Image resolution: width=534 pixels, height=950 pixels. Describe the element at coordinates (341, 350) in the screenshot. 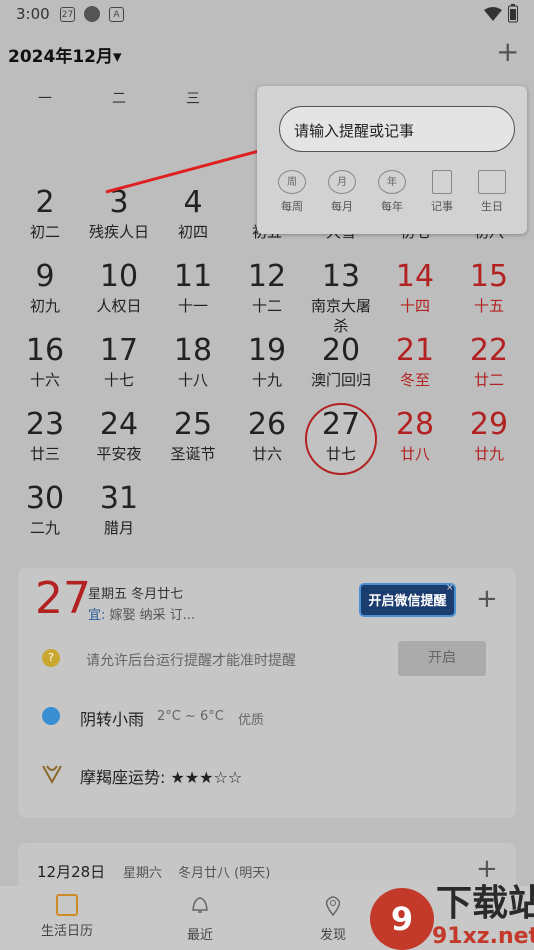

I see `day-number: 20` at that location.